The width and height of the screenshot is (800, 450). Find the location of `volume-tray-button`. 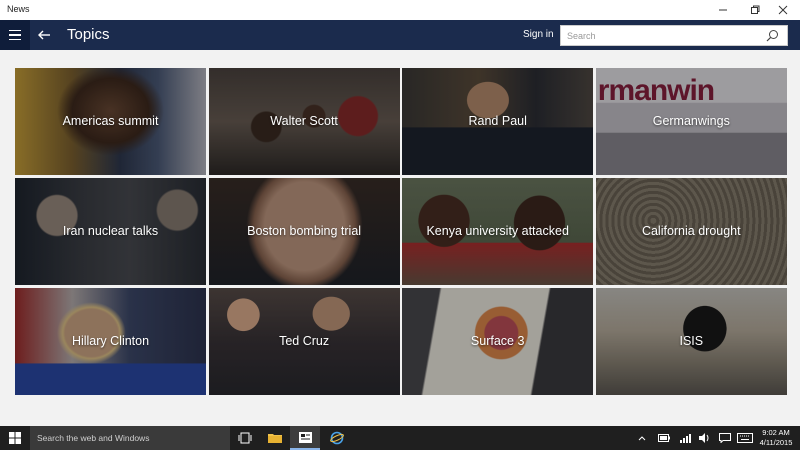

volume-tray-button is located at coordinates (705, 438).